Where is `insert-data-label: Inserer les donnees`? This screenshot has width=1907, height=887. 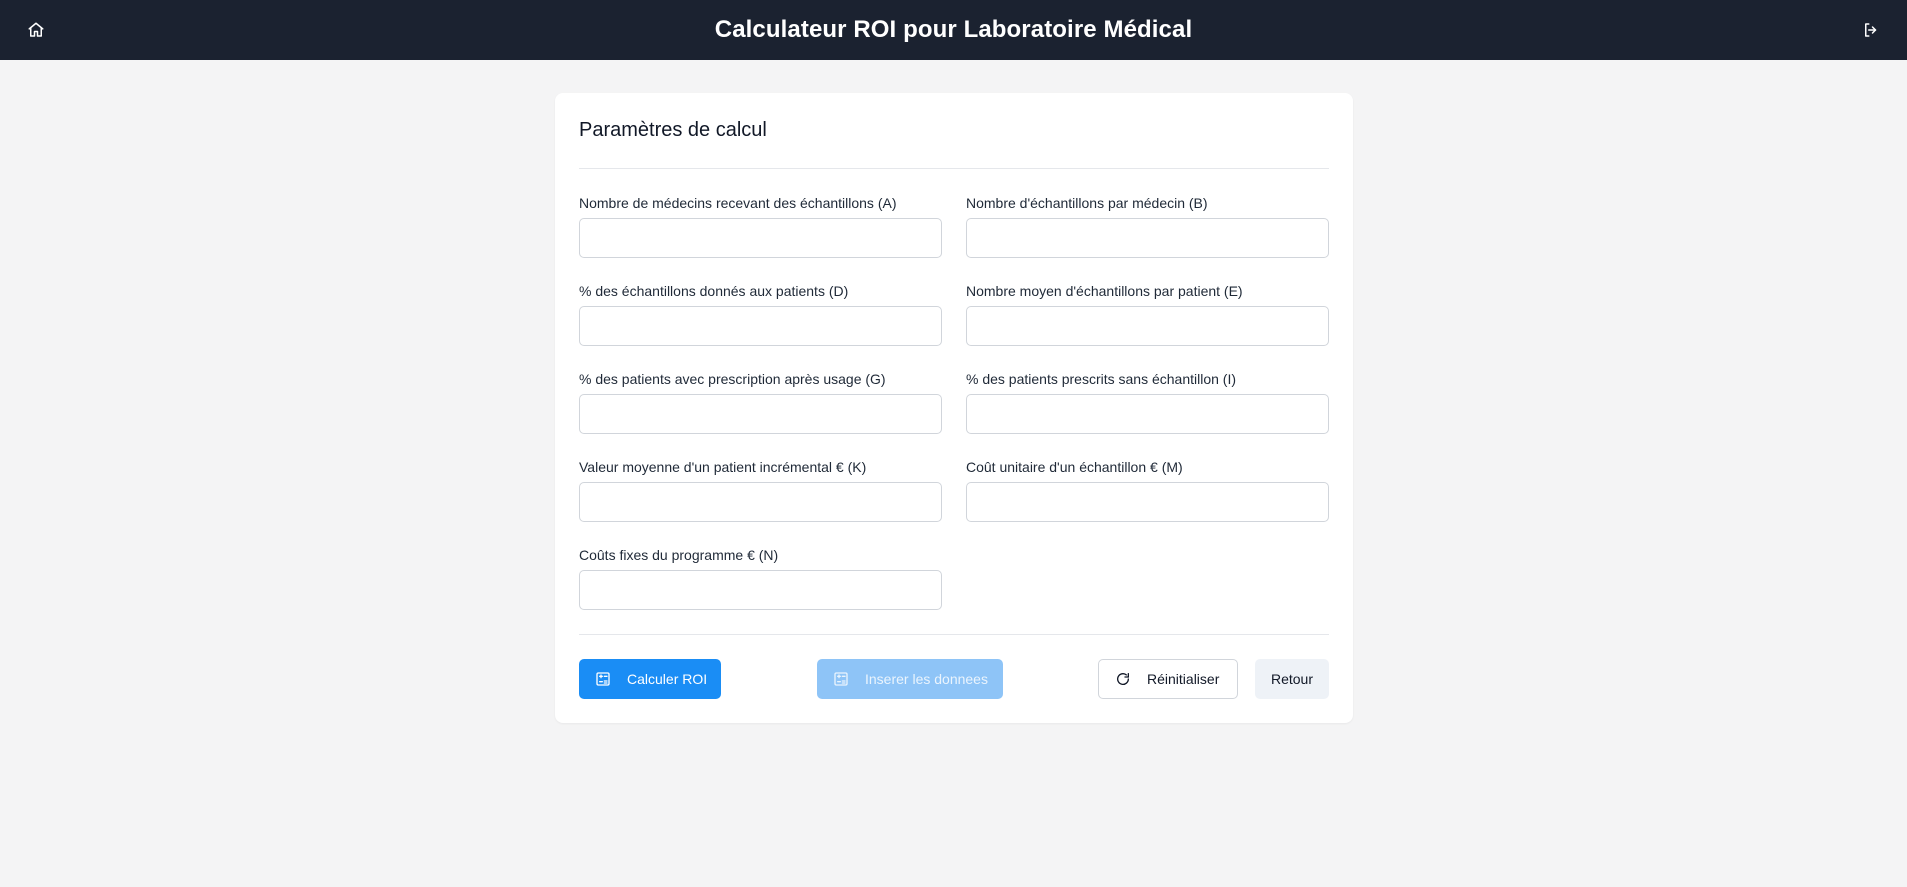
insert-data-label: Inserer les donnees is located at coordinates (926, 679).